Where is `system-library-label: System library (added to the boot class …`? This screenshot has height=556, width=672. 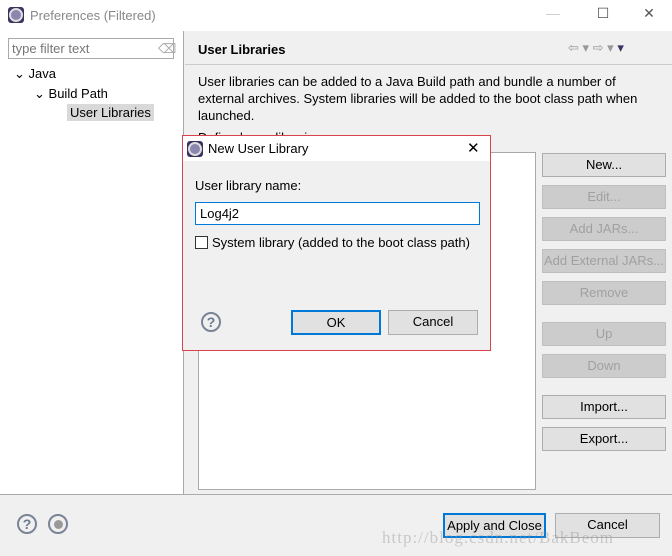
system-library-label: System library (added to the boot class … is located at coordinates (341, 242).